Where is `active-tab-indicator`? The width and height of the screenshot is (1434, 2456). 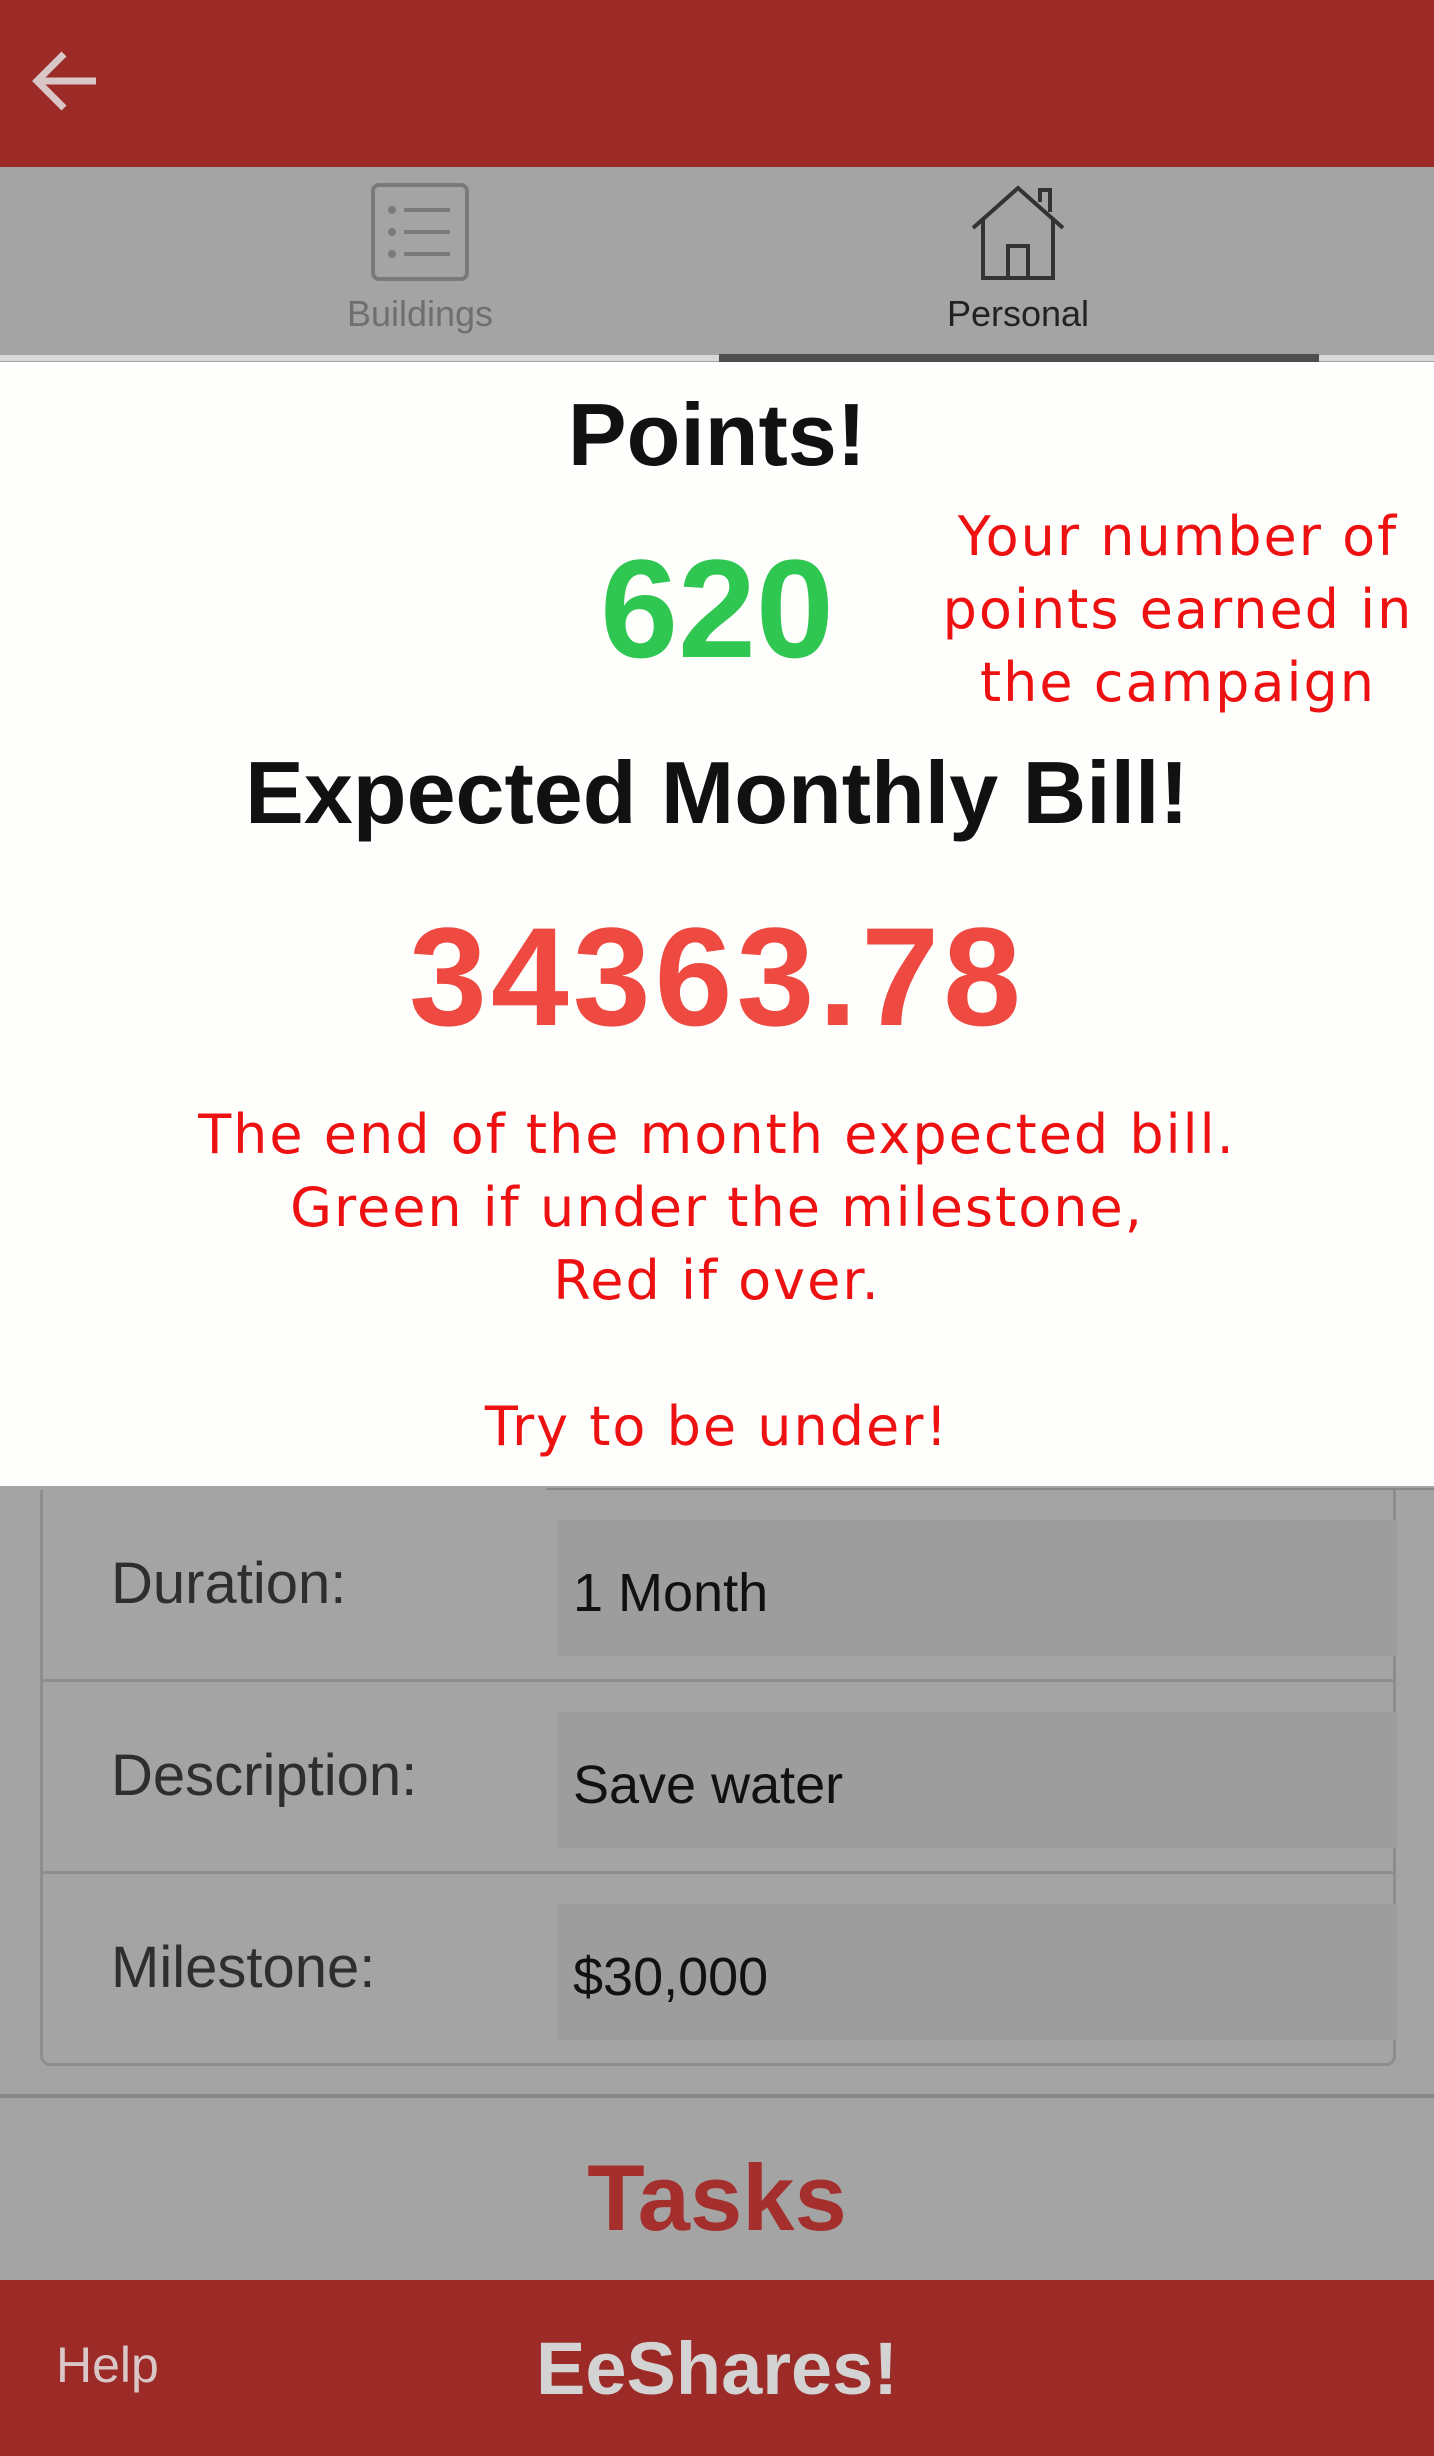 active-tab-indicator is located at coordinates (1019, 358).